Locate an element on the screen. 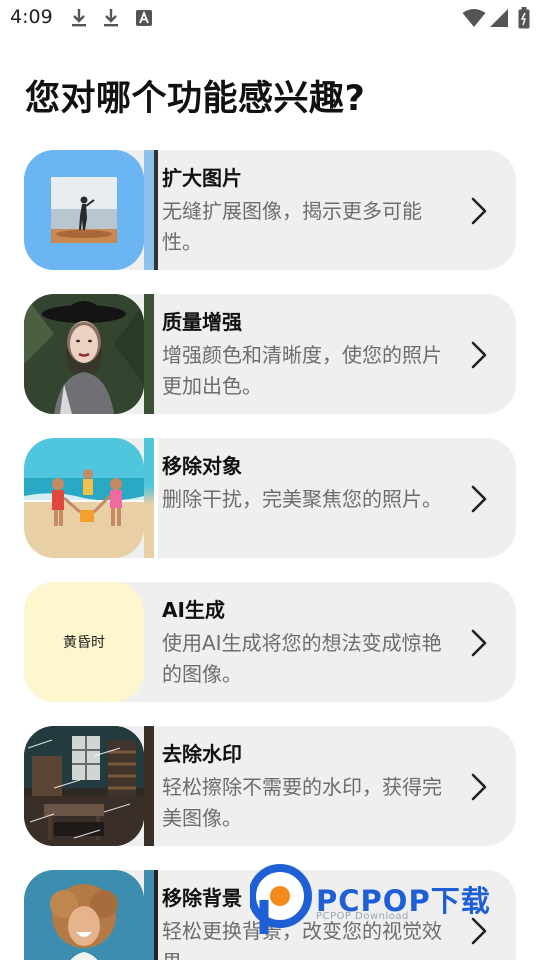 Image resolution: width=540 pixels, height=960 pixels. feature-card-remove-watermark: 去除水印 轻松擦除不需要的水印，获得完美图像。 is located at coordinates (270, 786).